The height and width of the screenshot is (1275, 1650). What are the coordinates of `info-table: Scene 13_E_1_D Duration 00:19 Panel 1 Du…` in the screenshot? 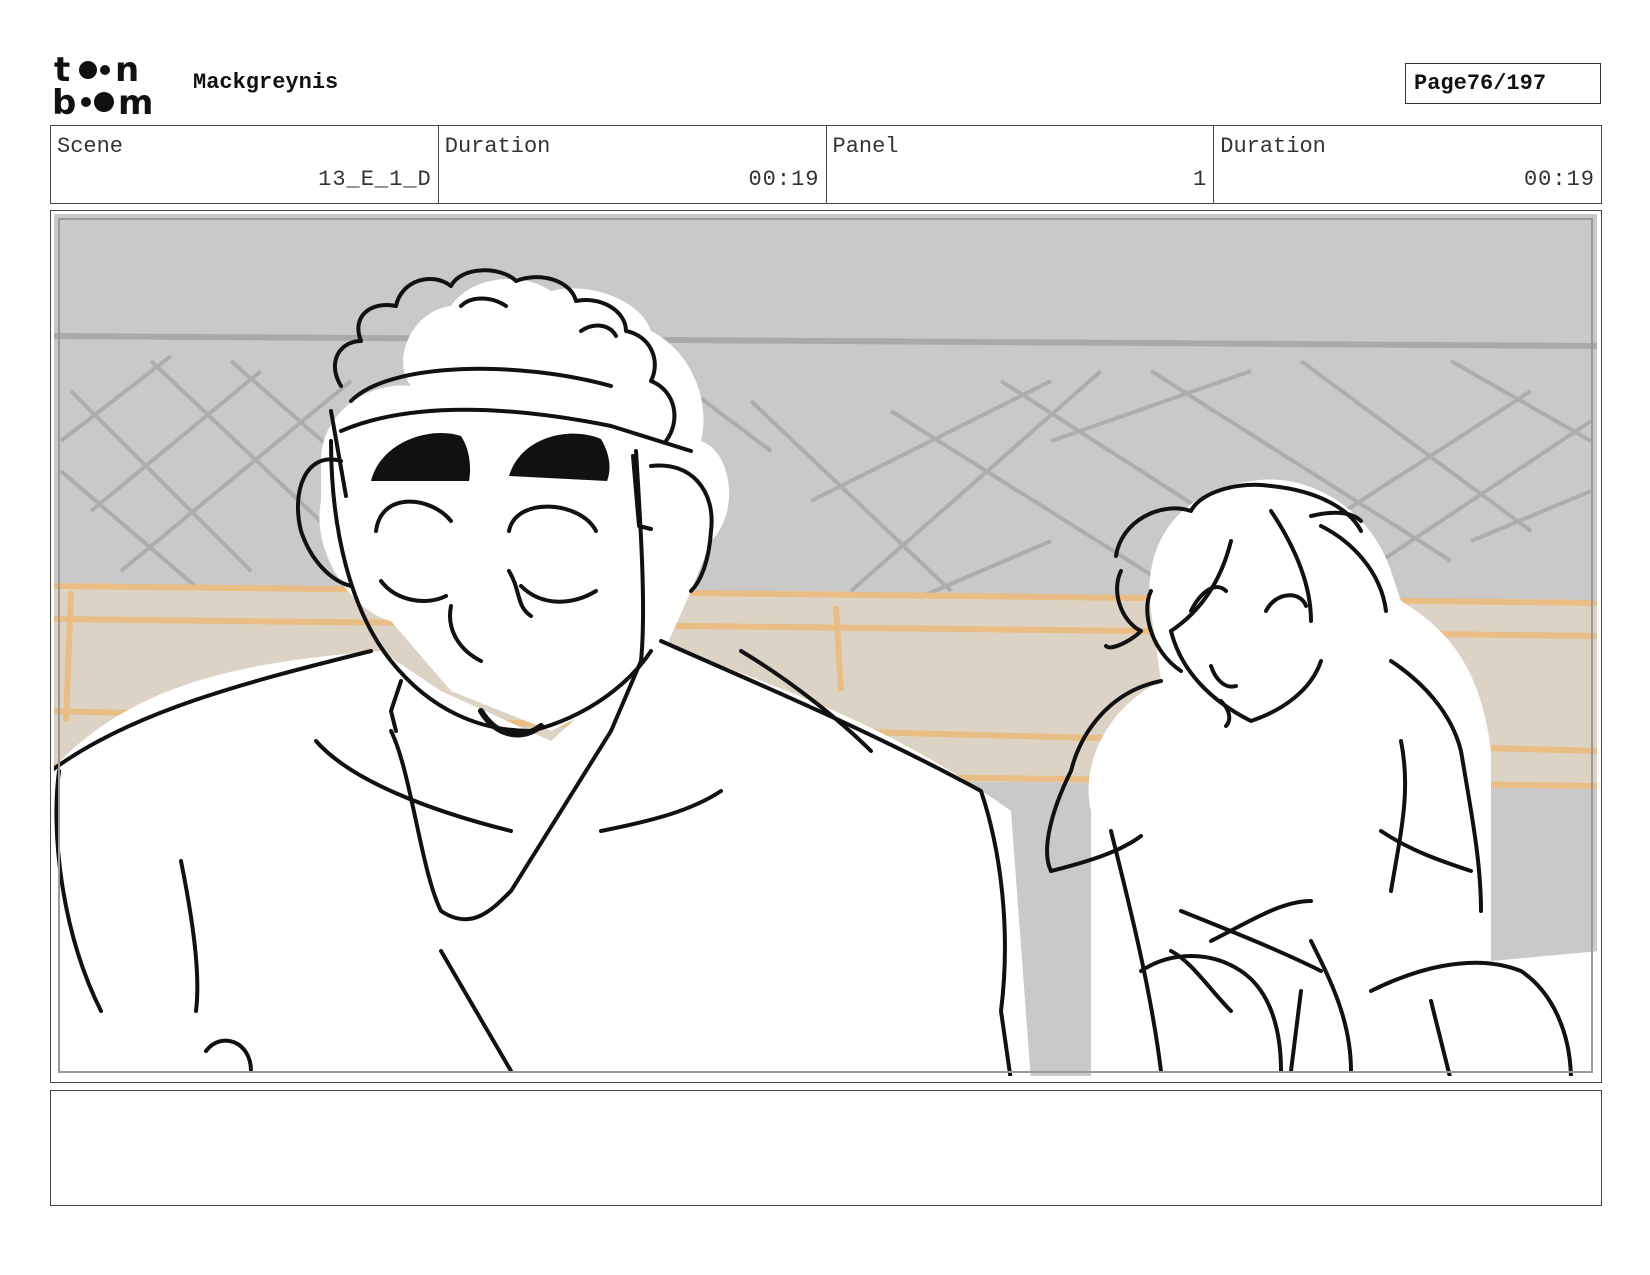 It's located at (826, 164).